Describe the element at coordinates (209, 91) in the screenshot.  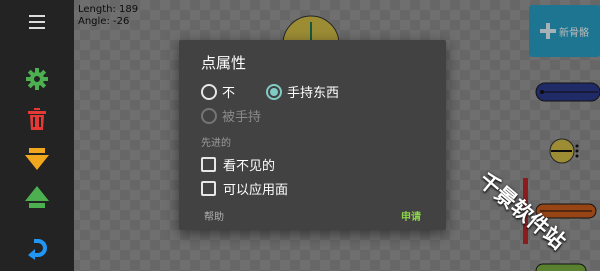
I see `radio-none` at that location.